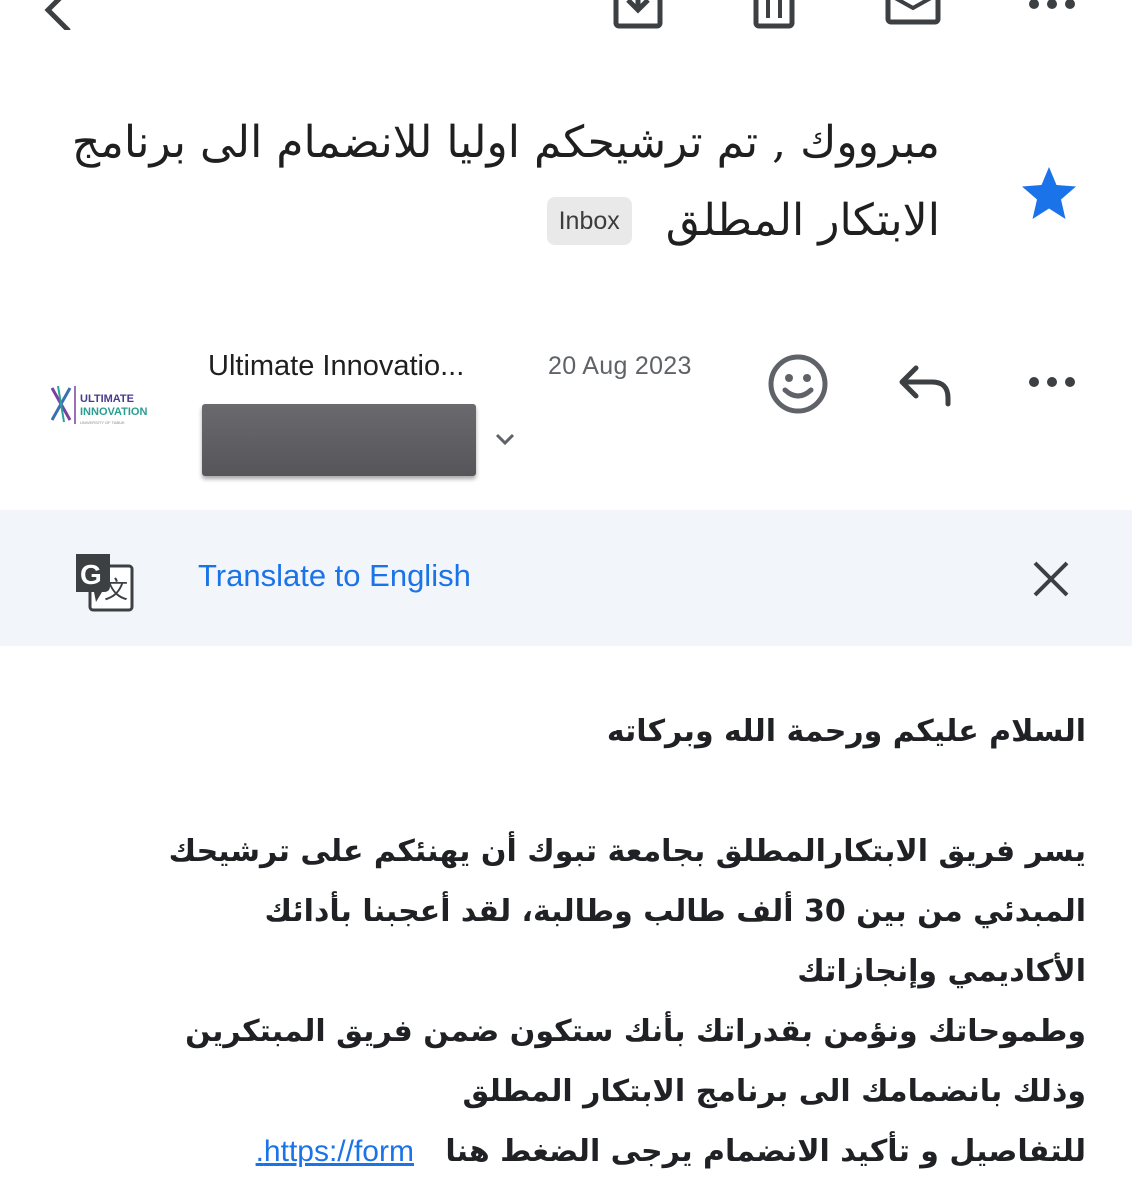  Describe the element at coordinates (846, 731) in the screenshot. I see `body-greeting: السلام عليكم ورحمة الله وبركاته` at that location.